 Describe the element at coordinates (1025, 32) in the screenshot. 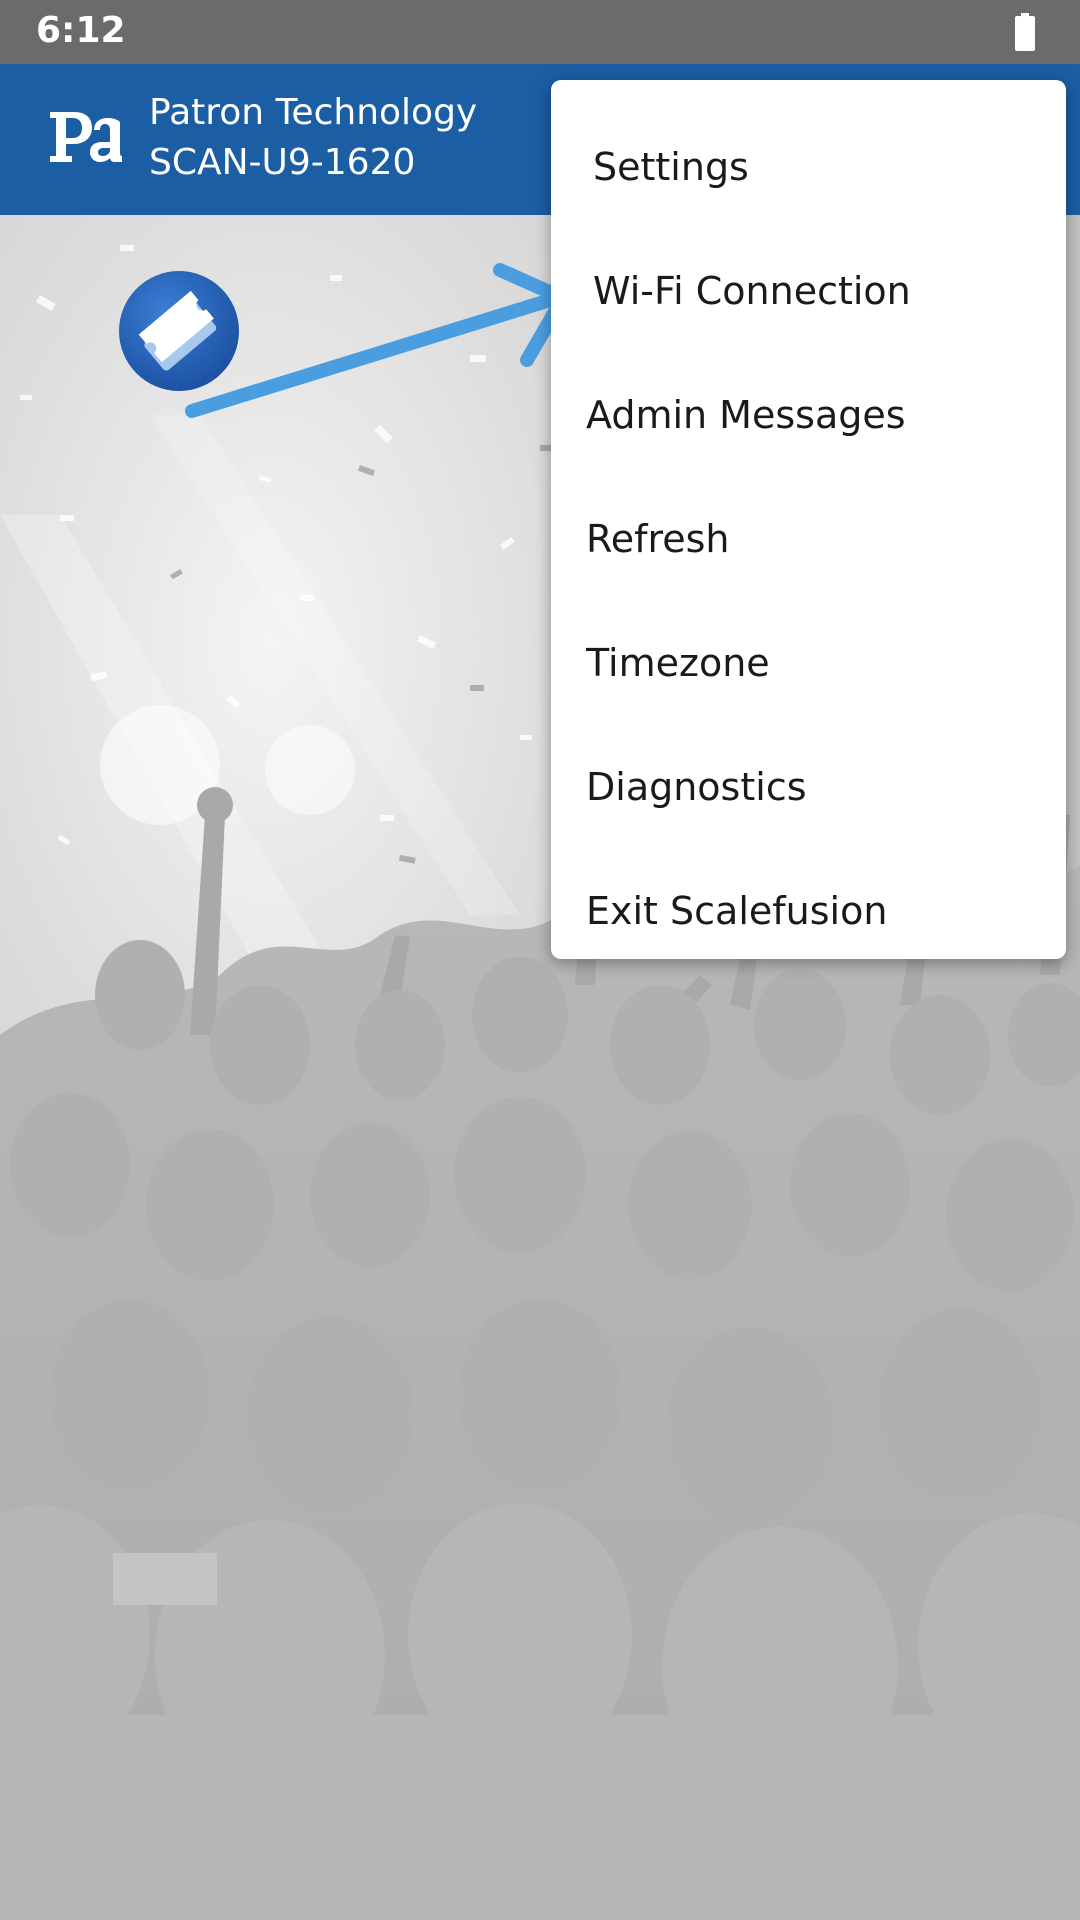

I see `battery-full-icon` at that location.